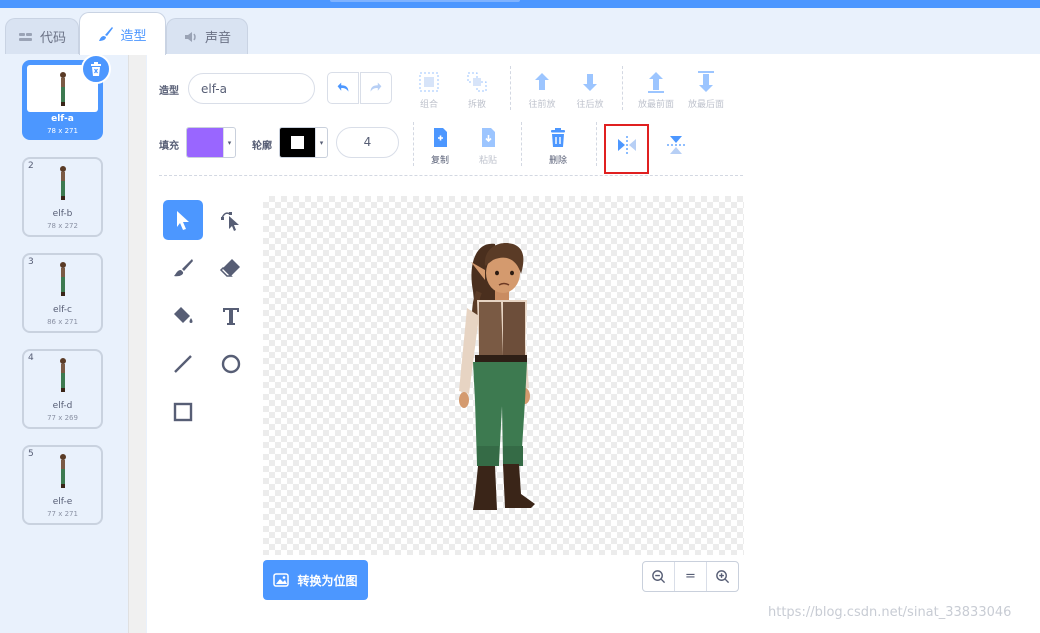 The image size is (1040, 633). I want to click on fill-color-picker: ▾, so click(211, 142).